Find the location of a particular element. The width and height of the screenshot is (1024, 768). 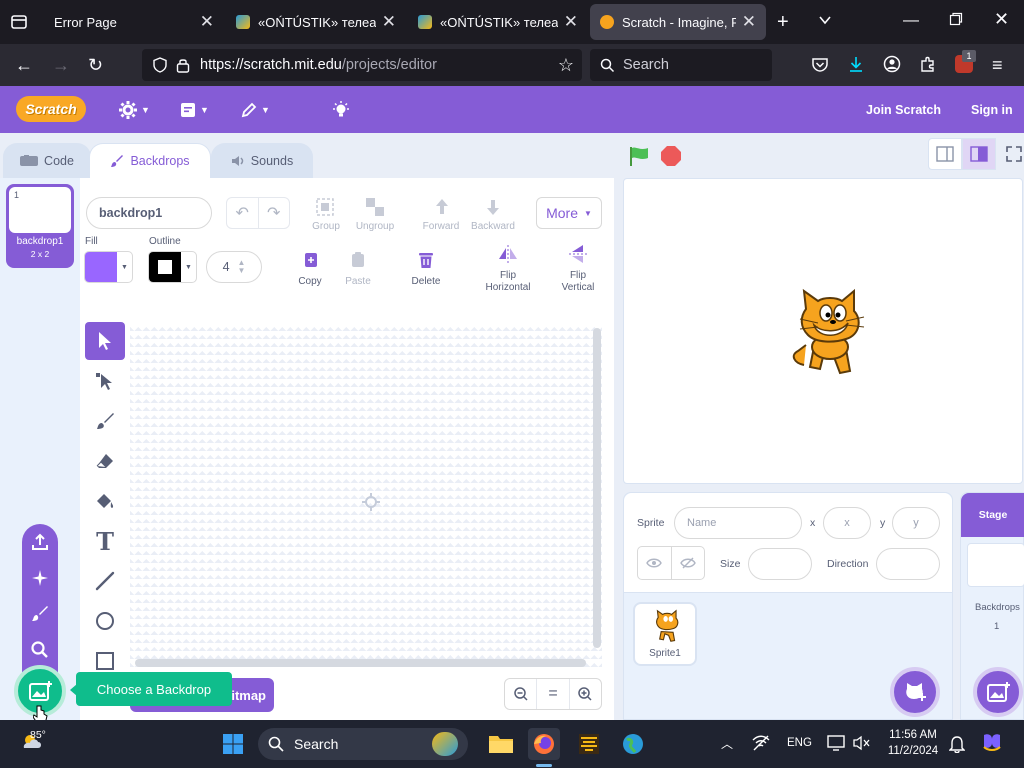

windows-start-icon is located at coordinates (233, 744).